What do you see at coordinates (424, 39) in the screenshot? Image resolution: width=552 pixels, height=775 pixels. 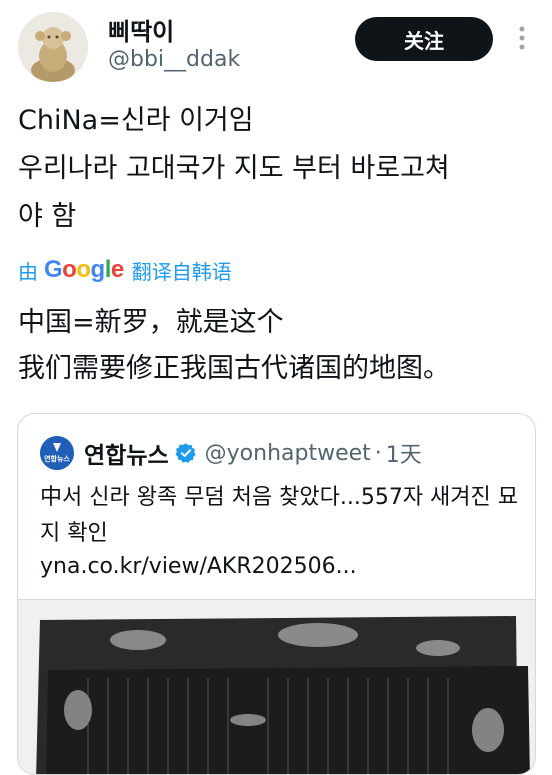 I see `follow-button: 关注` at bounding box center [424, 39].